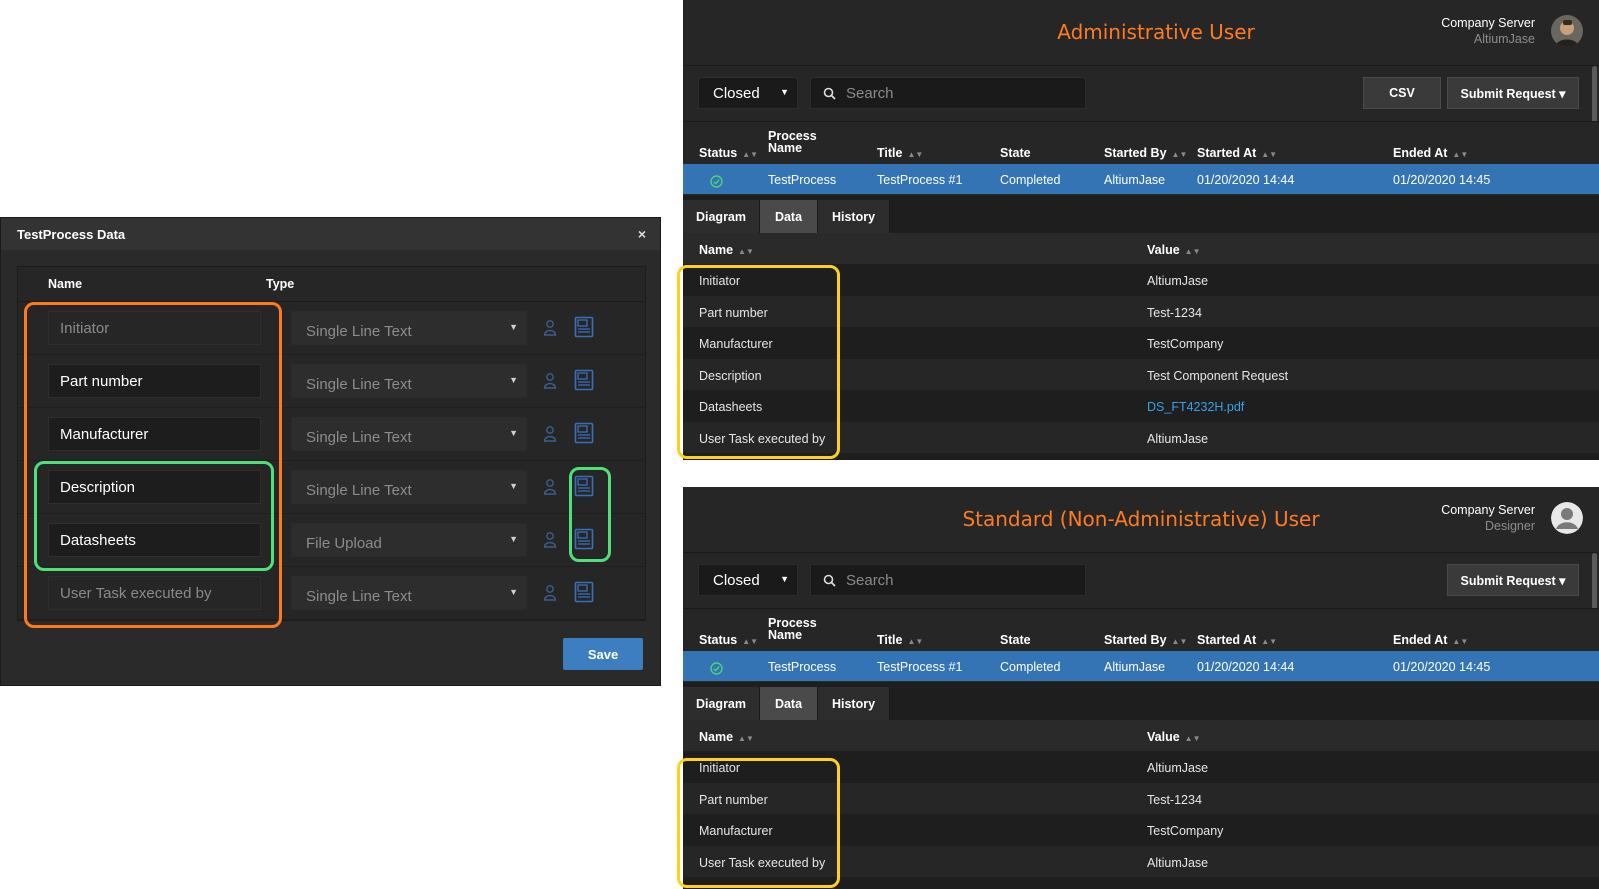  What do you see at coordinates (409, 540) in the screenshot?
I see `field-type-select: File Upload ▼` at bounding box center [409, 540].